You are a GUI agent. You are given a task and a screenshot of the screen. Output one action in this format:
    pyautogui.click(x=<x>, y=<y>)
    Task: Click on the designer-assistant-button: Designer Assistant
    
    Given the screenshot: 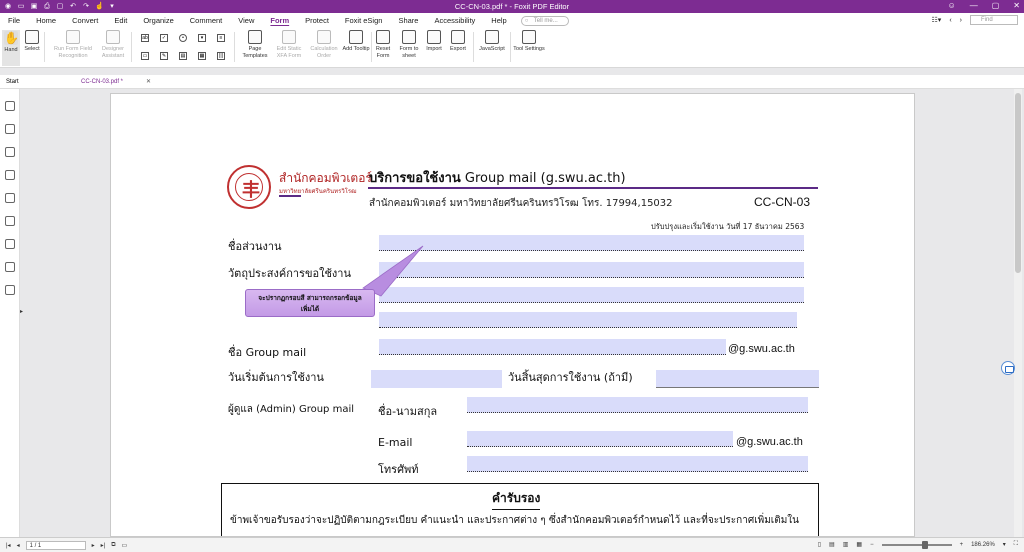 What is the action you would take?
    pyautogui.click(x=113, y=45)
    